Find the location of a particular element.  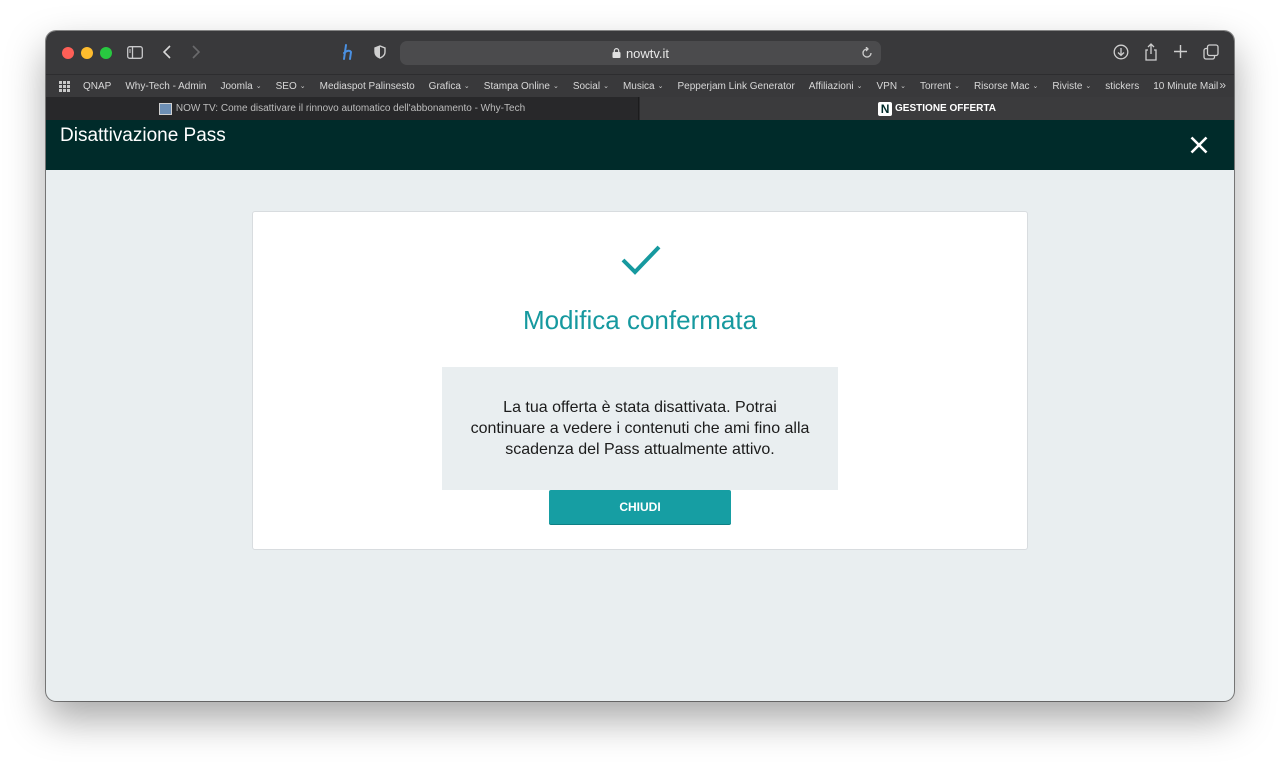

bookmark-item: Risorse Mac ⌄ is located at coordinates (1006, 86).